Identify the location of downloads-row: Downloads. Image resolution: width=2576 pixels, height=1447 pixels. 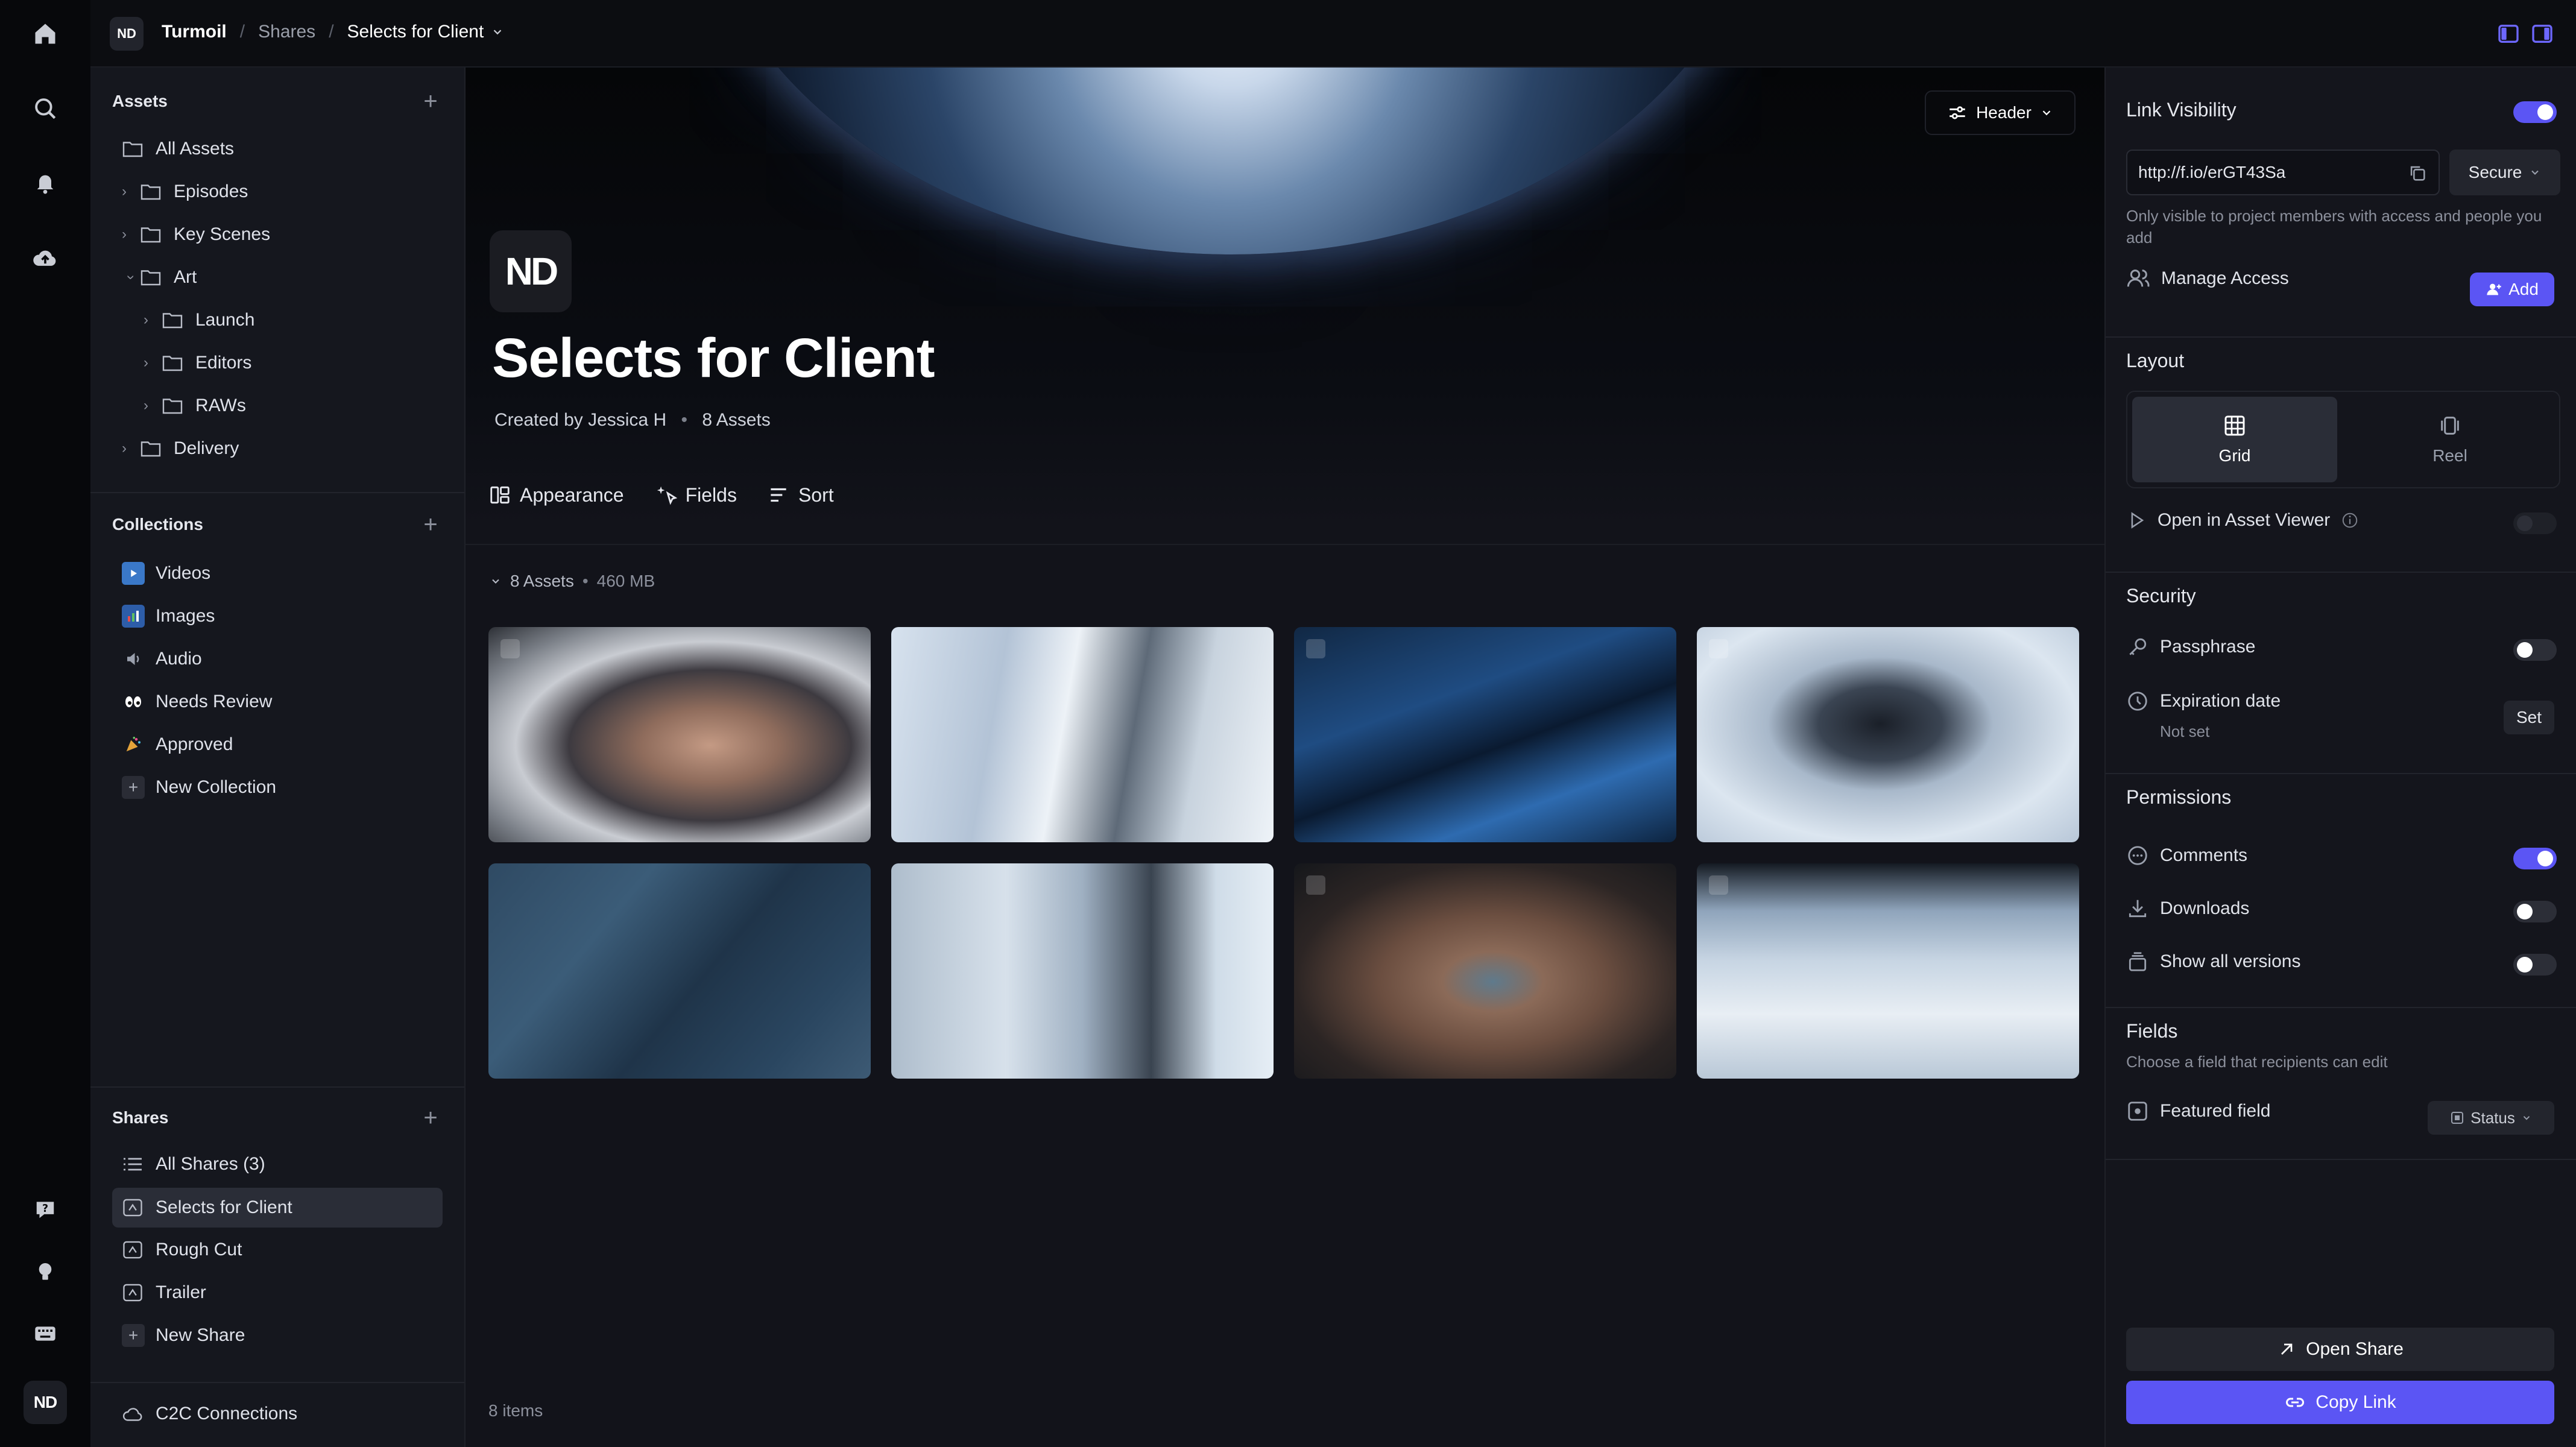
(2187, 908).